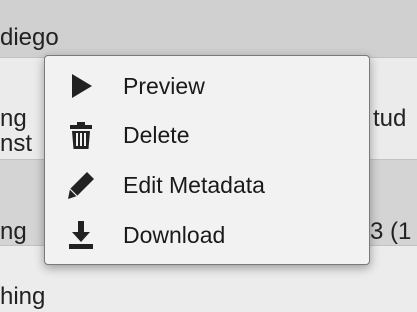  What do you see at coordinates (16, 143) in the screenshot?
I see `row-text-line2: nst` at bounding box center [16, 143].